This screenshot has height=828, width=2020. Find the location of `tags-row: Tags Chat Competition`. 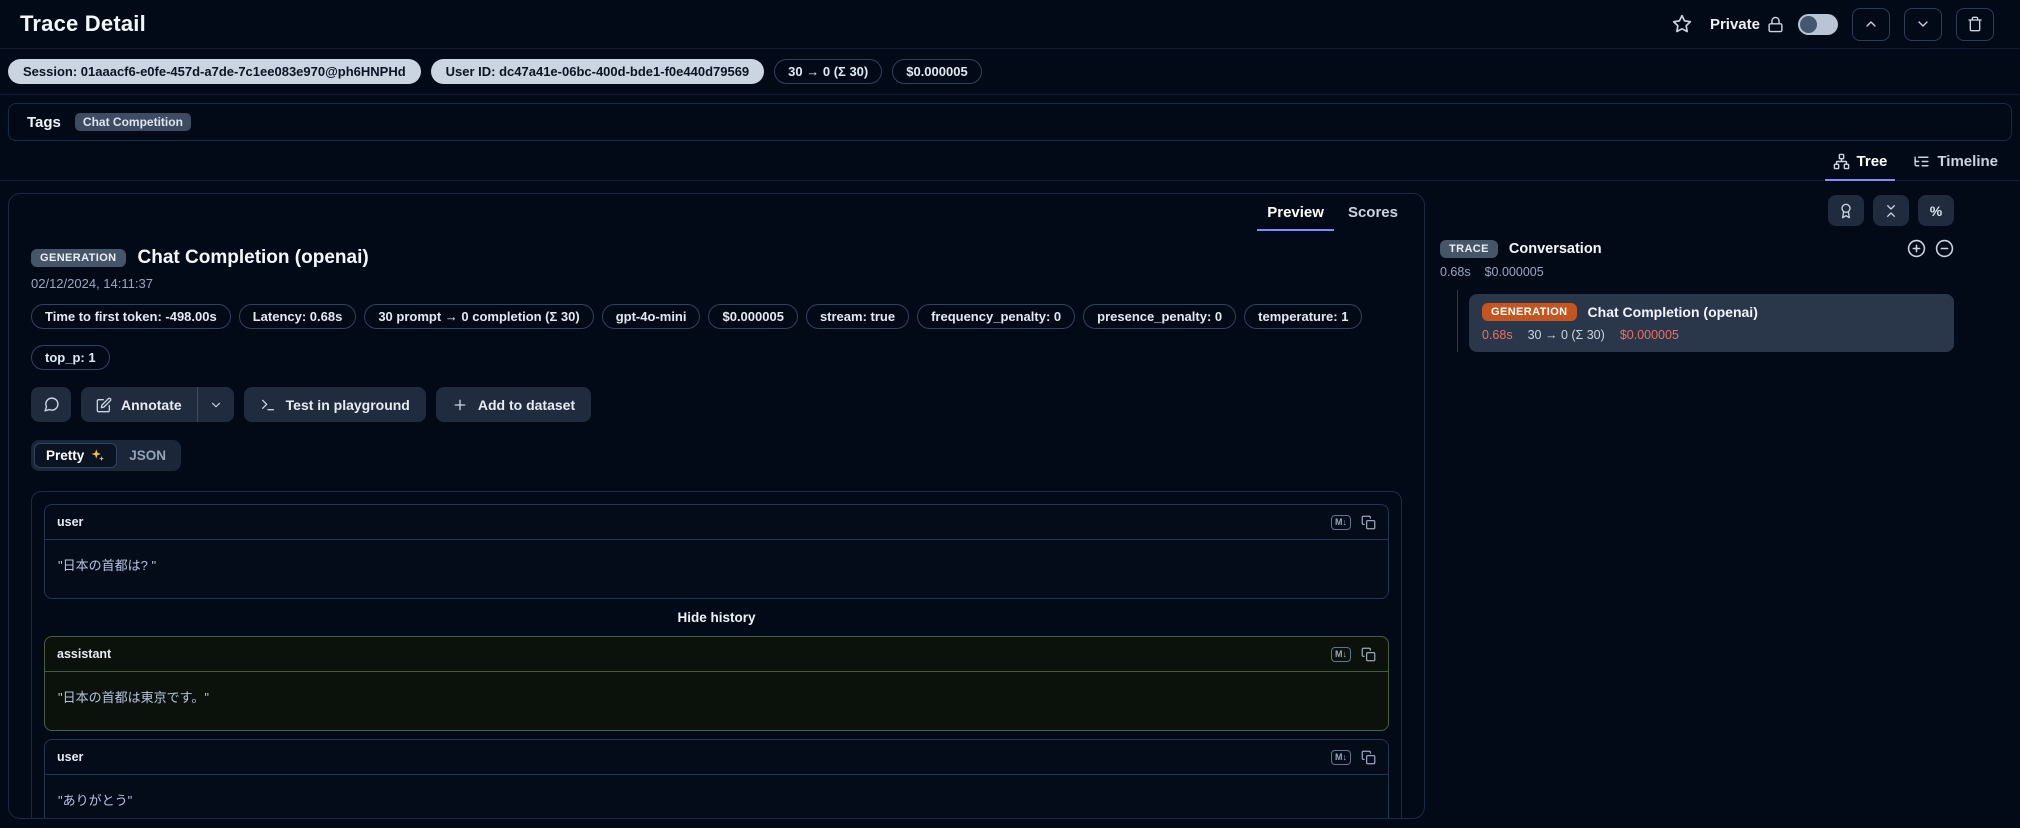

tags-row: Tags Chat Competition is located at coordinates (1010, 122).